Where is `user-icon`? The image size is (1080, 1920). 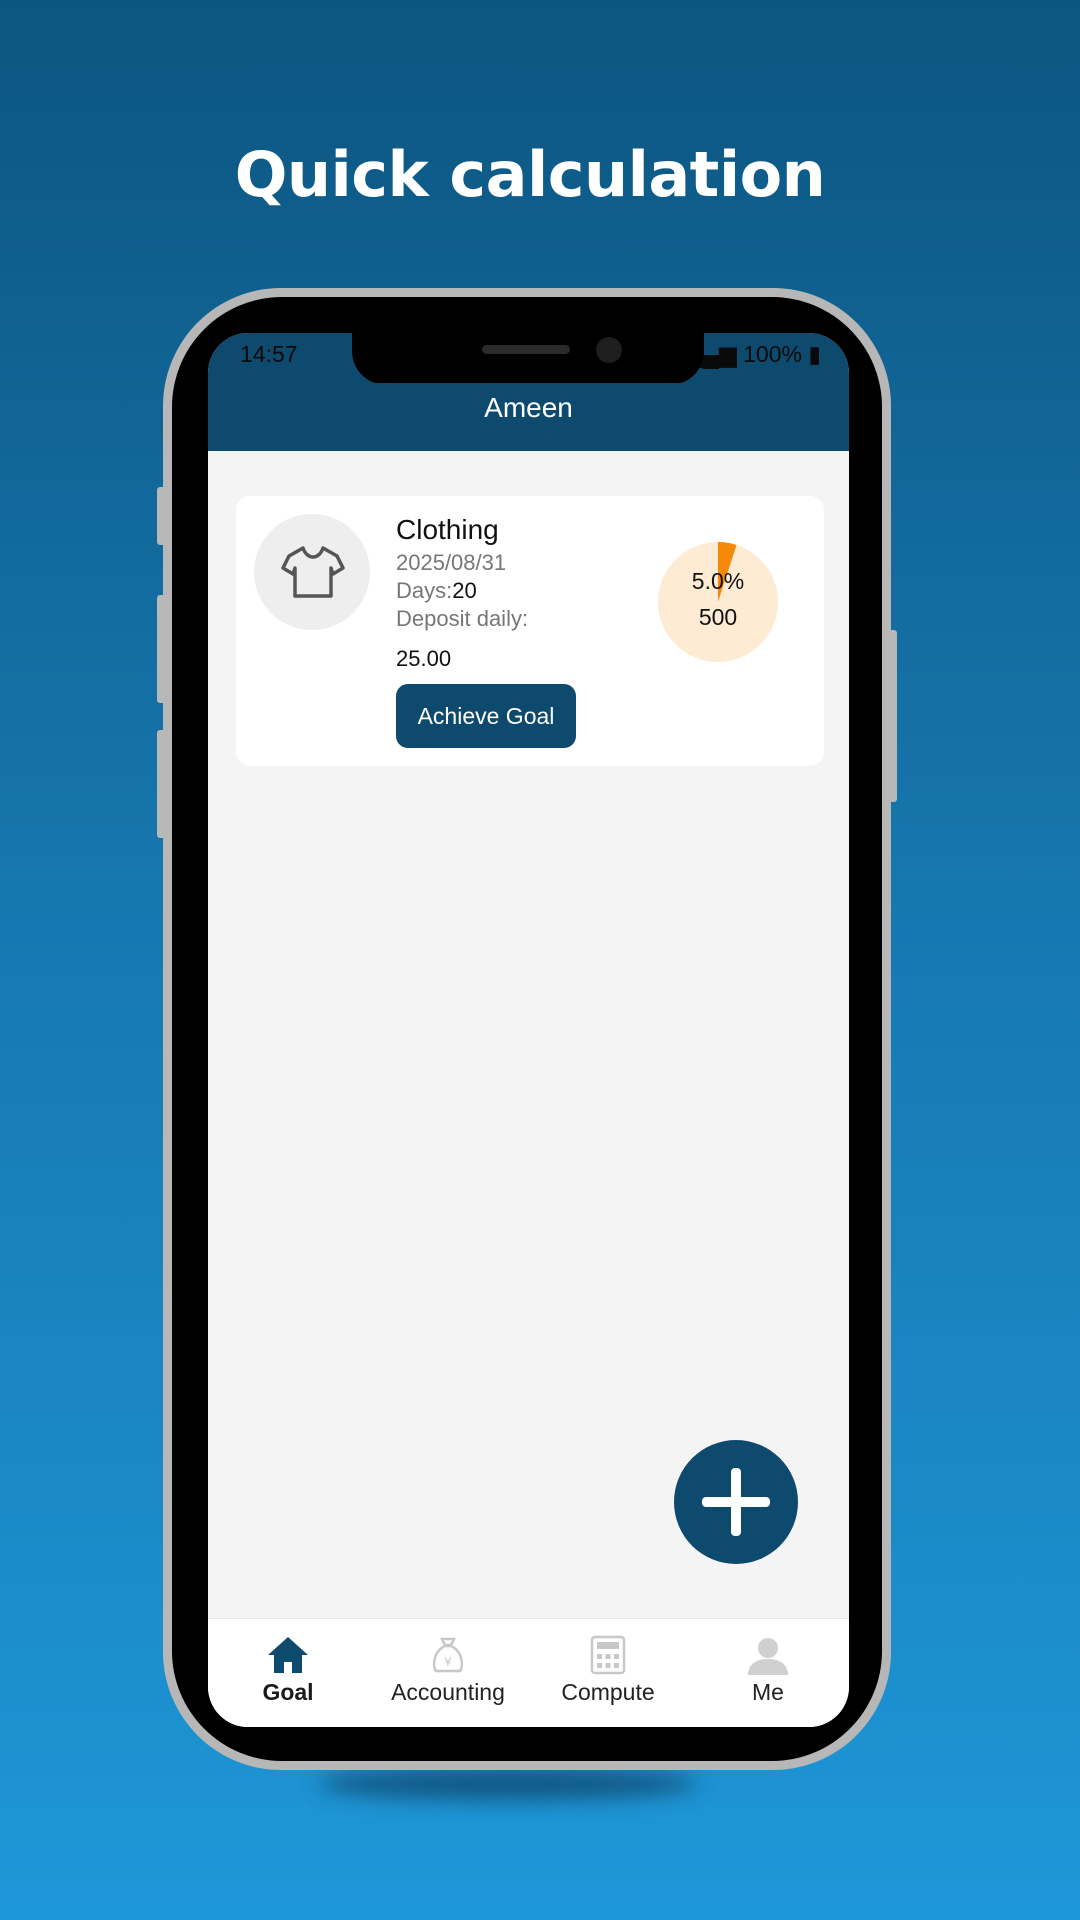 user-icon is located at coordinates (768, 1656).